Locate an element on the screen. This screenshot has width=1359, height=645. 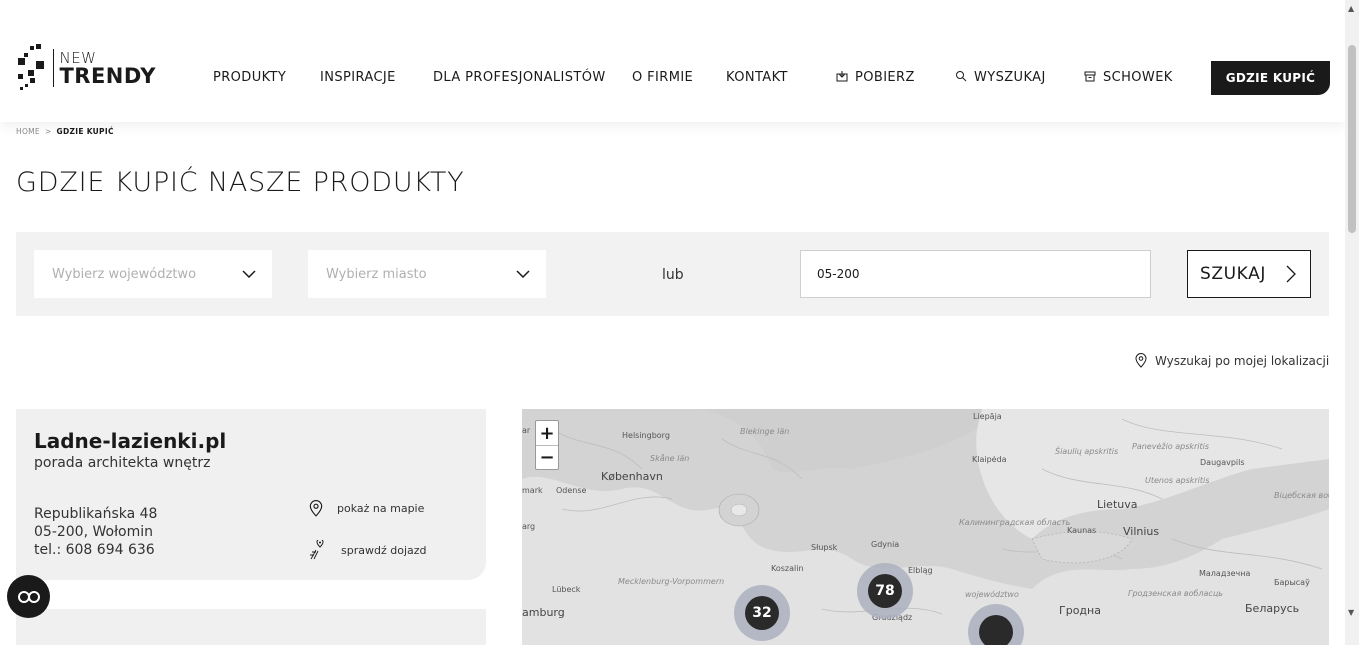
route-icon is located at coordinates (317, 550).